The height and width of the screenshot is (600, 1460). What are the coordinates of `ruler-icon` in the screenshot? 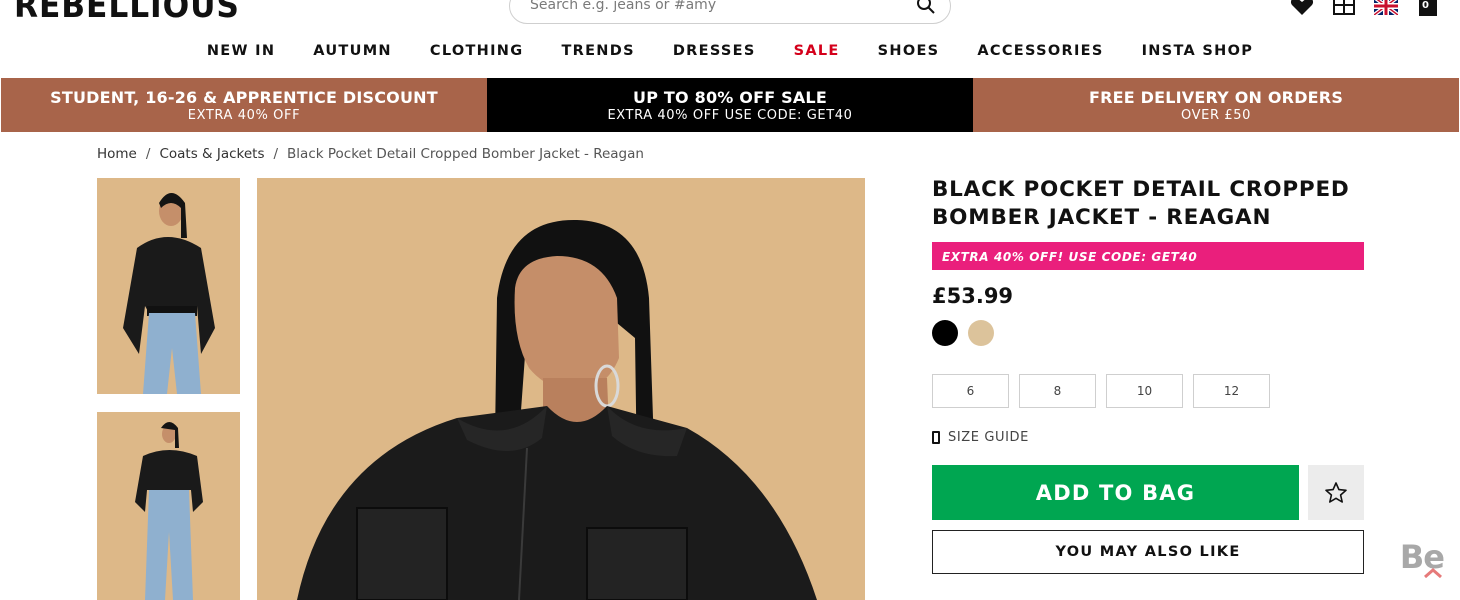 It's located at (936, 437).